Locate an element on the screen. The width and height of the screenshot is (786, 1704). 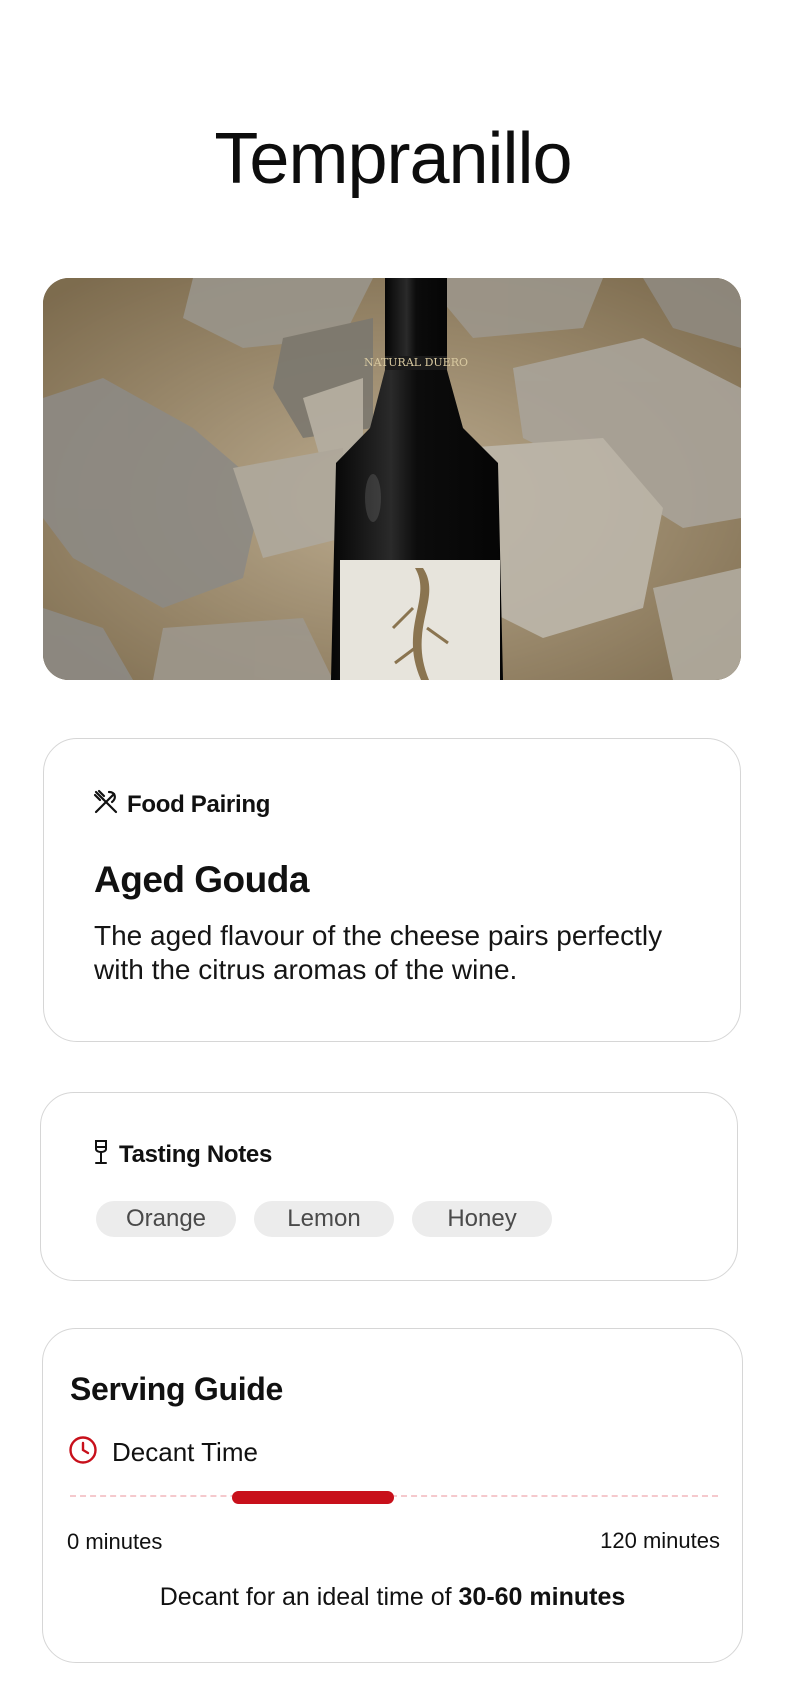
tasting-note-chip: Lemon is located at coordinates (324, 1219).